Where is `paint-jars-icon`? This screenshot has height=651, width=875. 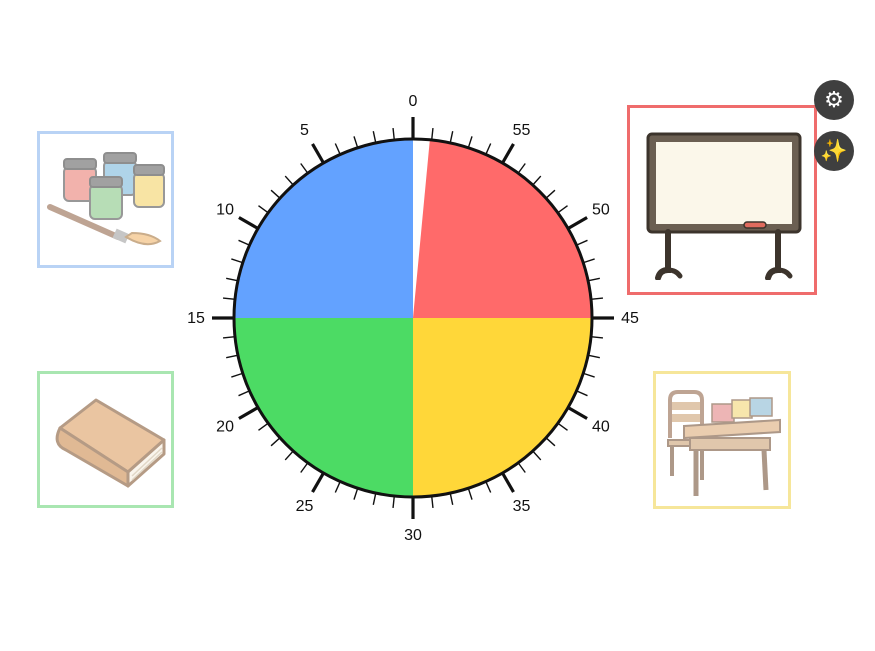
paint-jars-icon is located at coordinates (105, 198).